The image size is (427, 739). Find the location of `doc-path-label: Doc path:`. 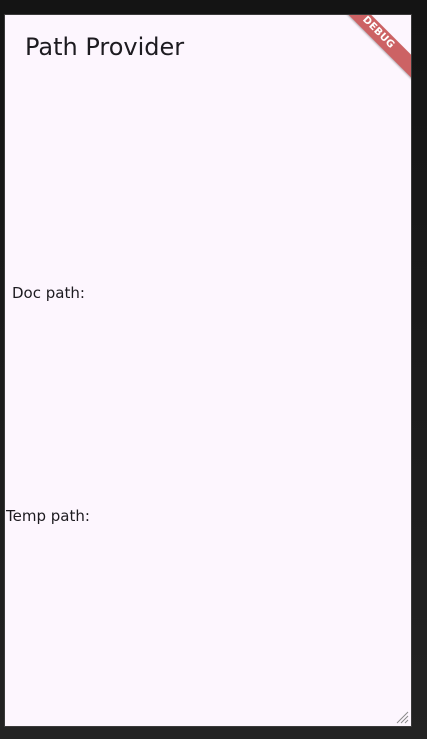

doc-path-label: Doc path: is located at coordinates (48, 293).